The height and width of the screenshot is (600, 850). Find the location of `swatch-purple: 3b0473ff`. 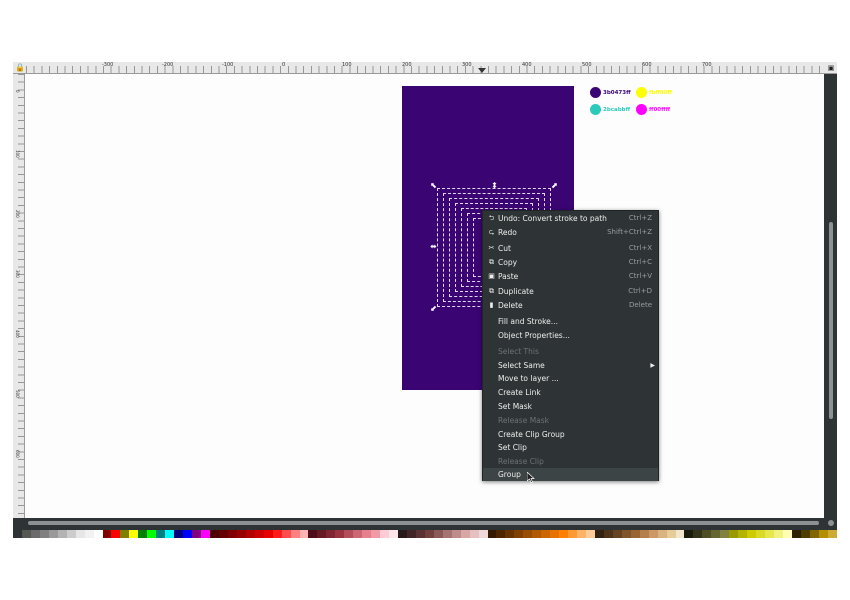

swatch-purple: 3b0473ff is located at coordinates (610, 92).